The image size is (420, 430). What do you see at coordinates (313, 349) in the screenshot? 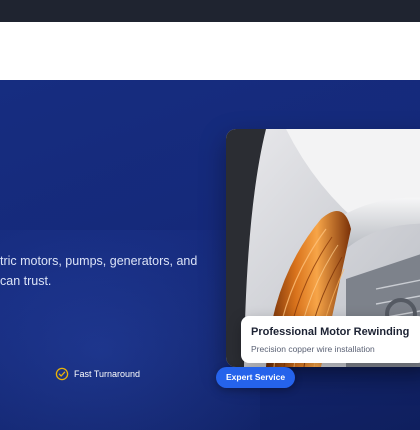
I see `caption-subtitle: Precision copper wire installation` at bounding box center [313, 349].